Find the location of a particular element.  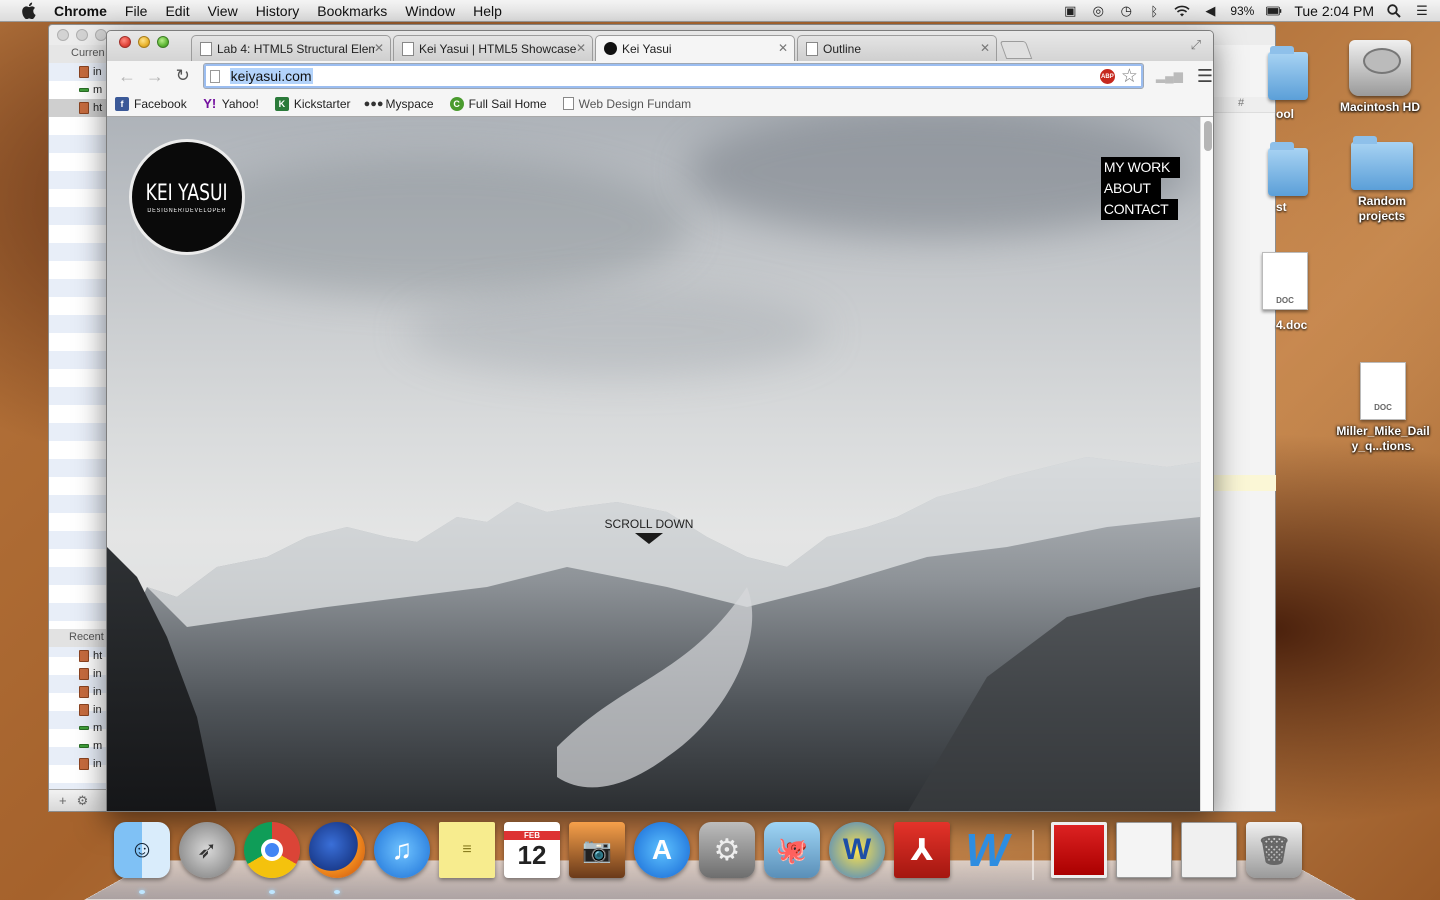

volume-icon: ◀ is located at coordinates (1210, 11).